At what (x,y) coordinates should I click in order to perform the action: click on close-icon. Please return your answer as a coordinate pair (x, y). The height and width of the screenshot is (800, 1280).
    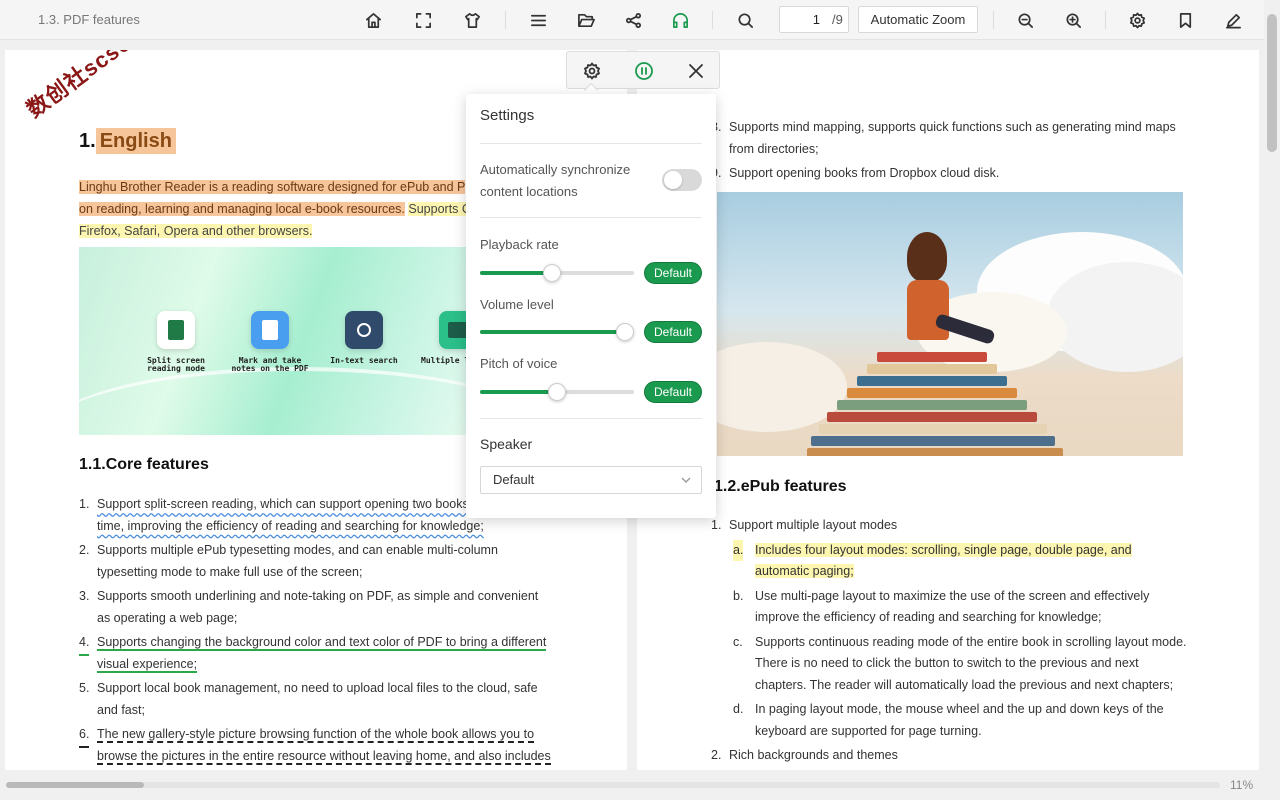
    Looking at the image, I should click on (696, 71).